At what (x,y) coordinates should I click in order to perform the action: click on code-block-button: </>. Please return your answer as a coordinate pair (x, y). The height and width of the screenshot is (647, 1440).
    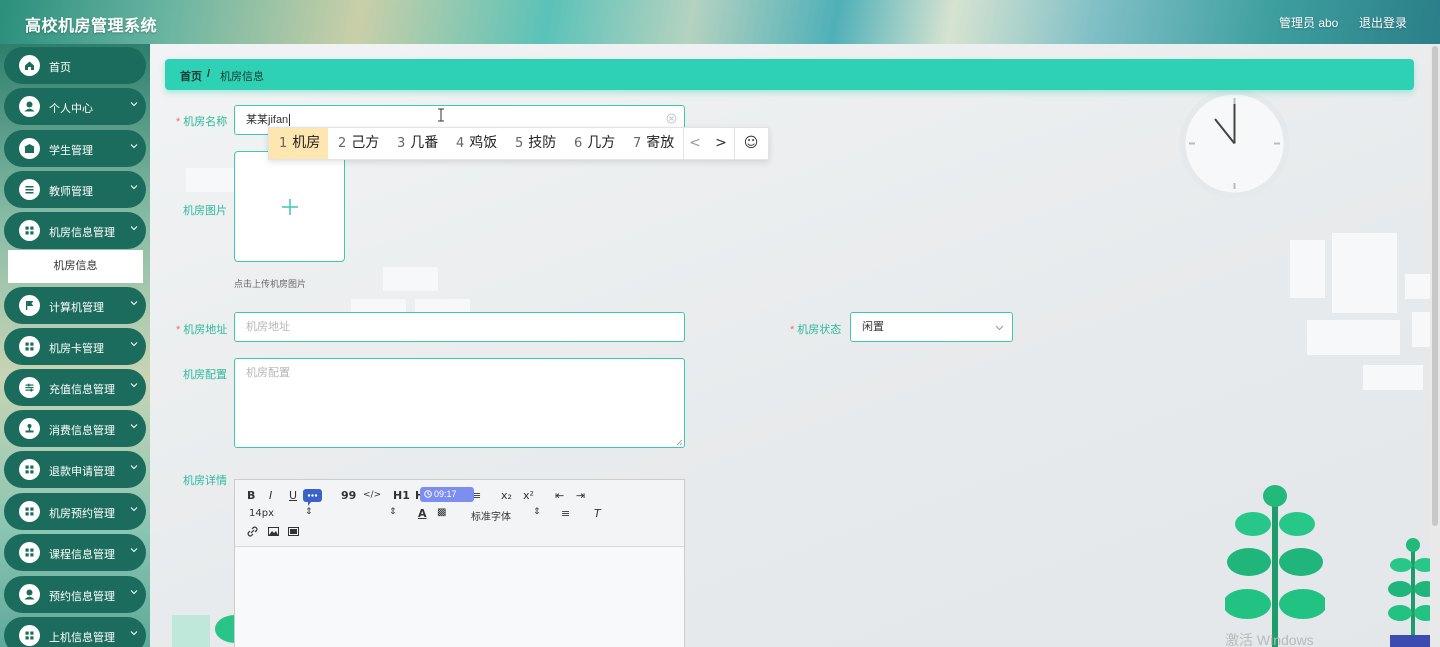
    Looking at the image, I should click on (372, 495).